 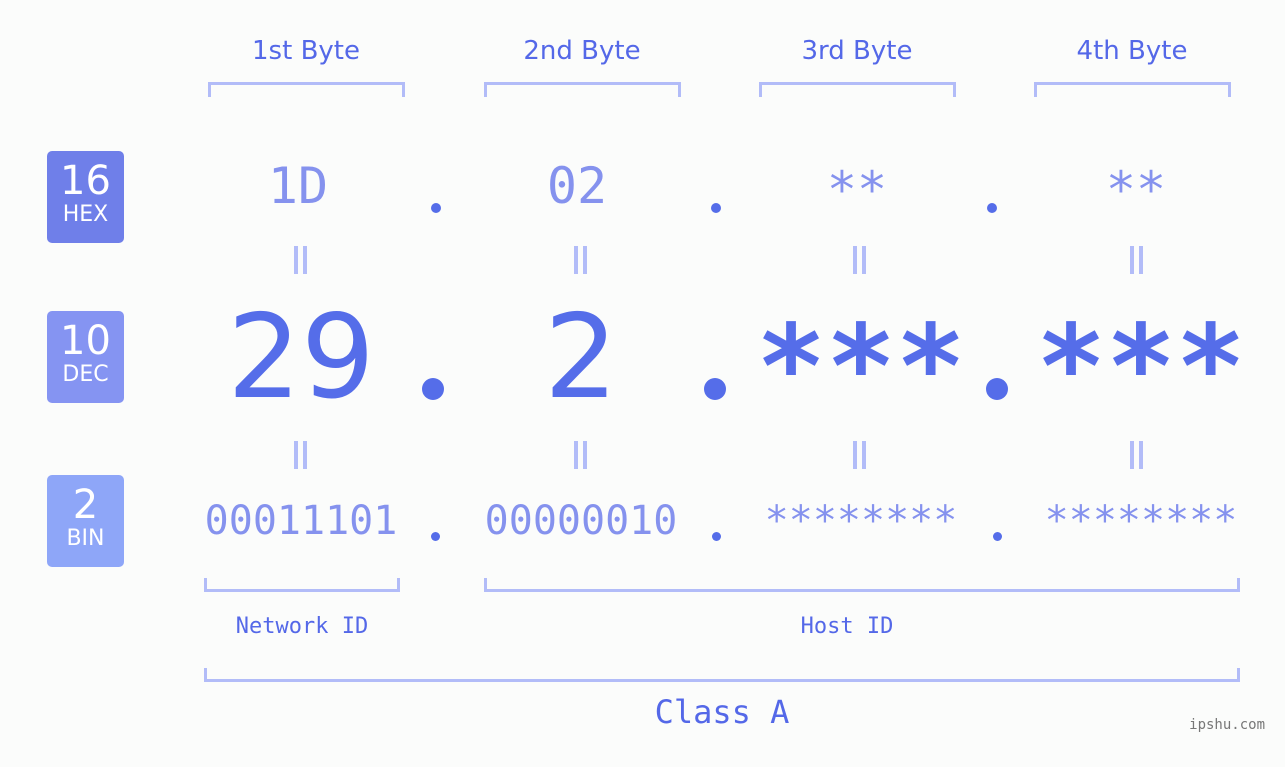 What do you see at coordinates (85, 214) in the screenshot?
I see `hex-base-label: HEX` at bounding box center [85, 214].